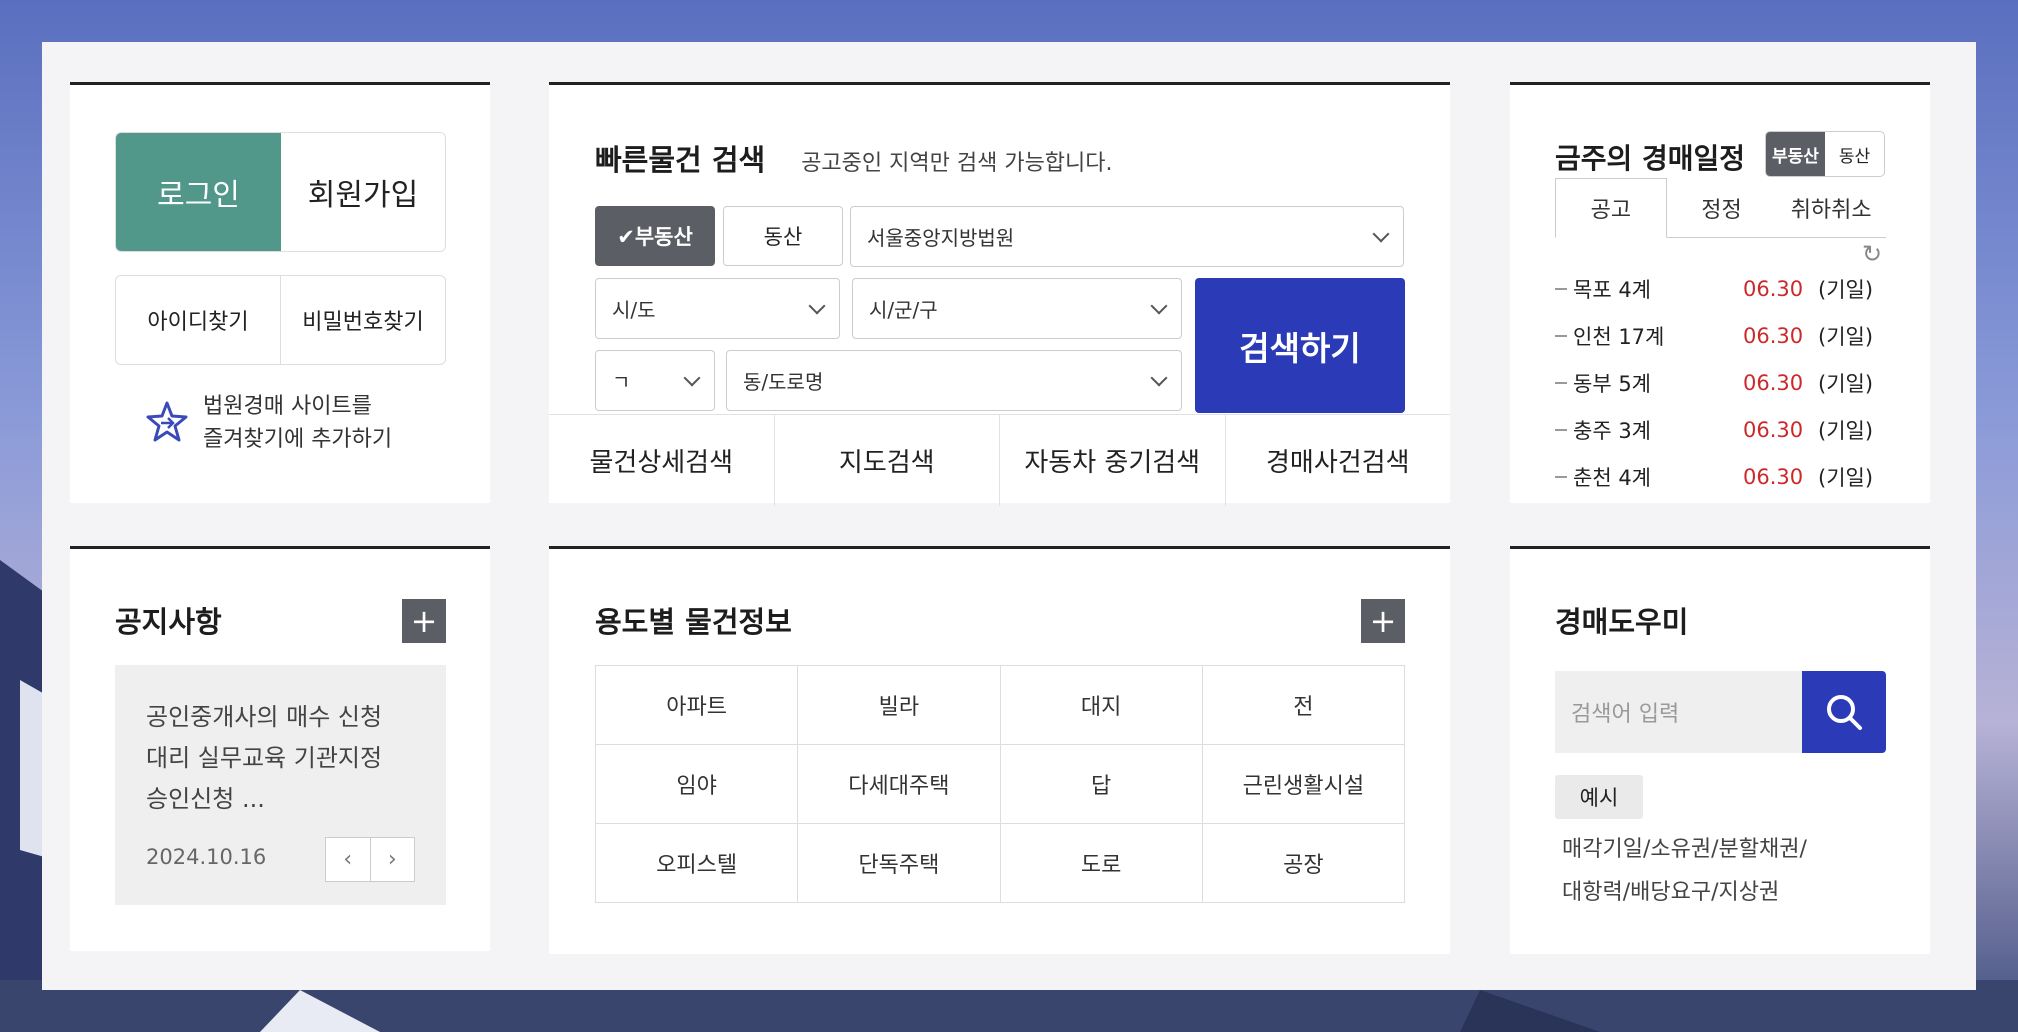 The height and width of the screenshot is (1032, 2018). I want to click on tab-case-search: 경매사건검색, so click(1337, 460).